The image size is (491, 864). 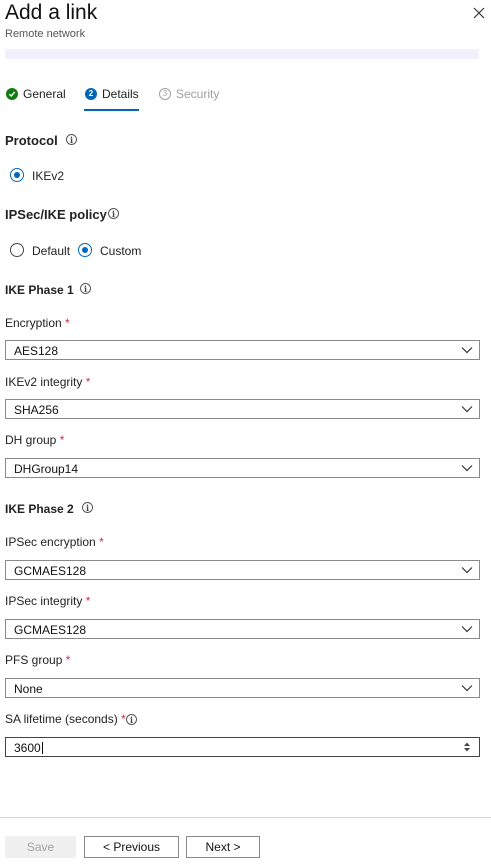 I want to click on policy-custom-option: Custom, so click(x=118, y=251).